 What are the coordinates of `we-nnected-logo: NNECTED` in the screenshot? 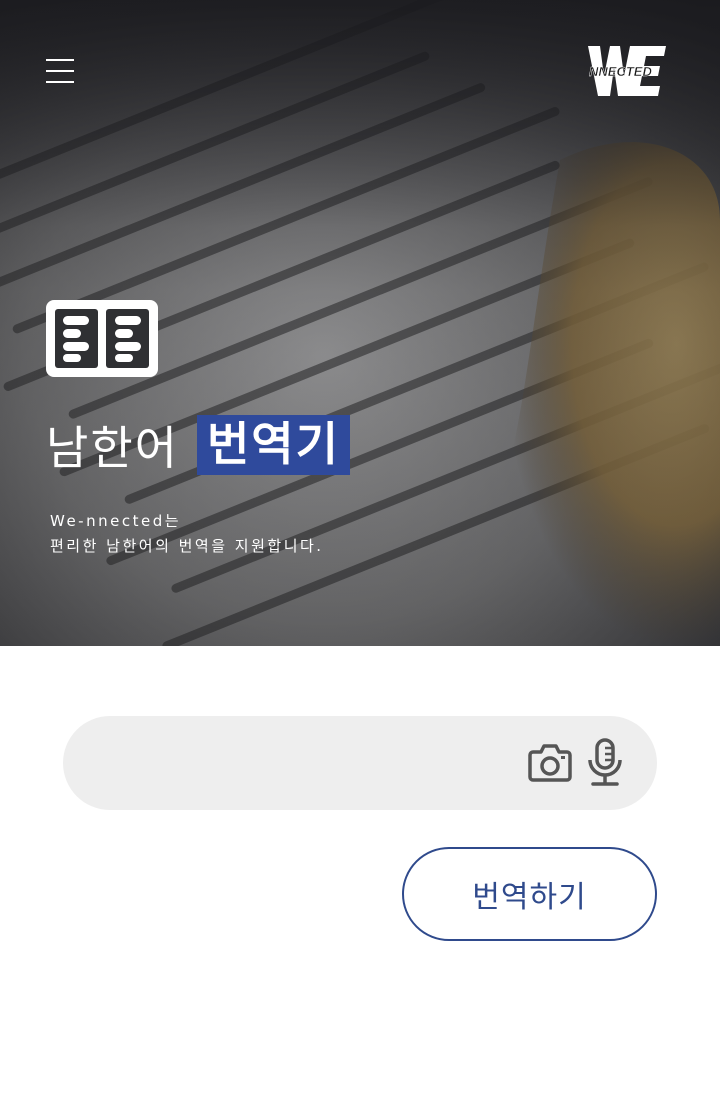 It's located at (627, 71).